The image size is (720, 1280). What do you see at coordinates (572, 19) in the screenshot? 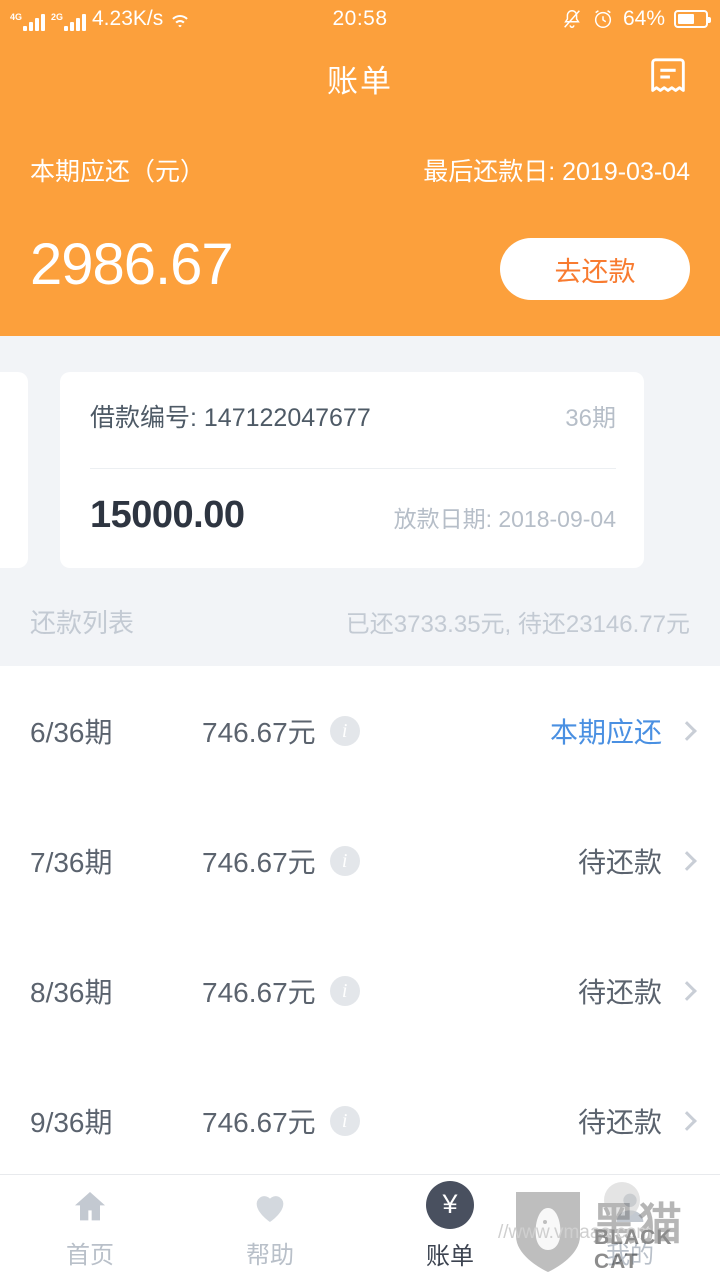
I see `mute-bell-icon` at bounding box center [572, 19].